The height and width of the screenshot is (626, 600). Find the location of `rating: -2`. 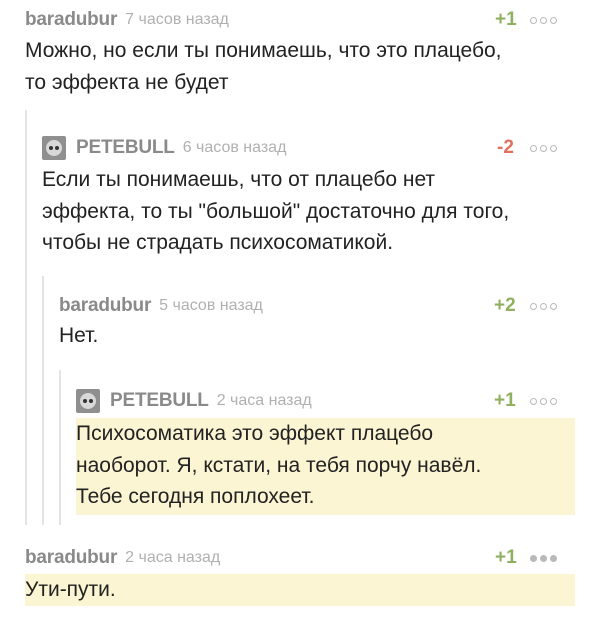

rating: -2 is located at coordinates (505, 147).